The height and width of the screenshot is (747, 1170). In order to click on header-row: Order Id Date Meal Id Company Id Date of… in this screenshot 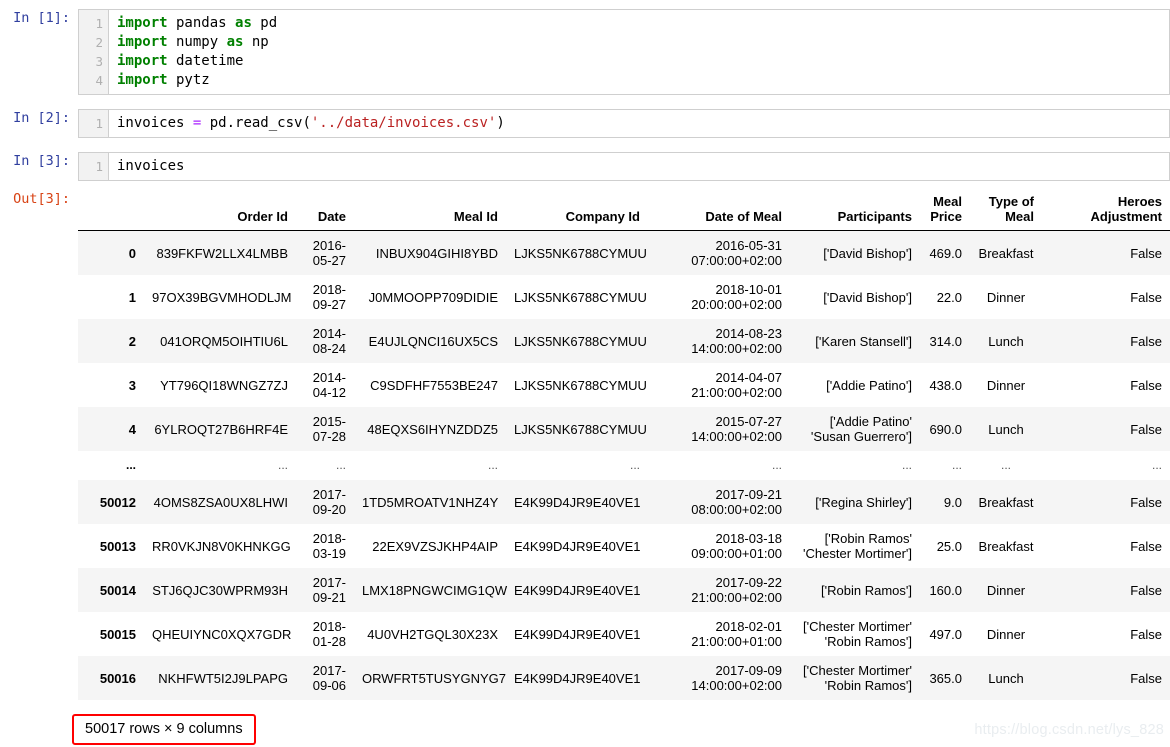, I will do `click(624, 210)`.